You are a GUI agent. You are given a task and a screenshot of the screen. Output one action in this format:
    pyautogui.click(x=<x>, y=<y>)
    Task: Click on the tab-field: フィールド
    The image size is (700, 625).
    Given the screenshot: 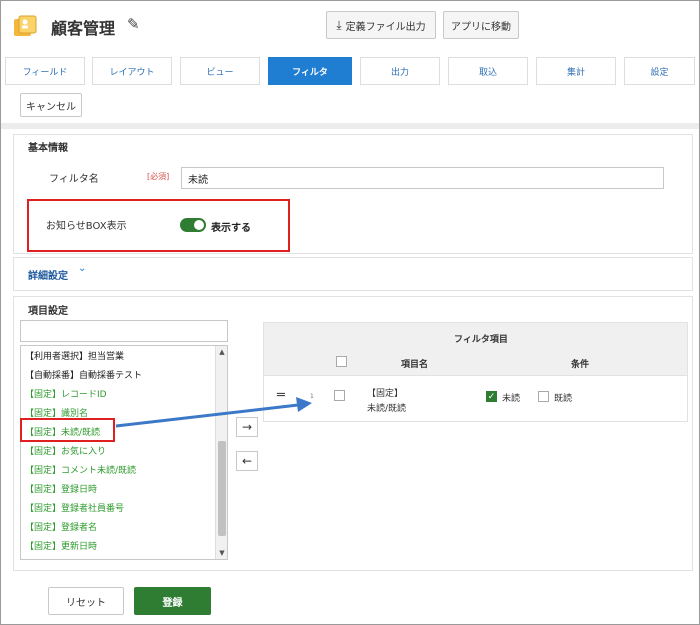 What is the action you would take?
    pyautogui.click(x=45, y=71)
    